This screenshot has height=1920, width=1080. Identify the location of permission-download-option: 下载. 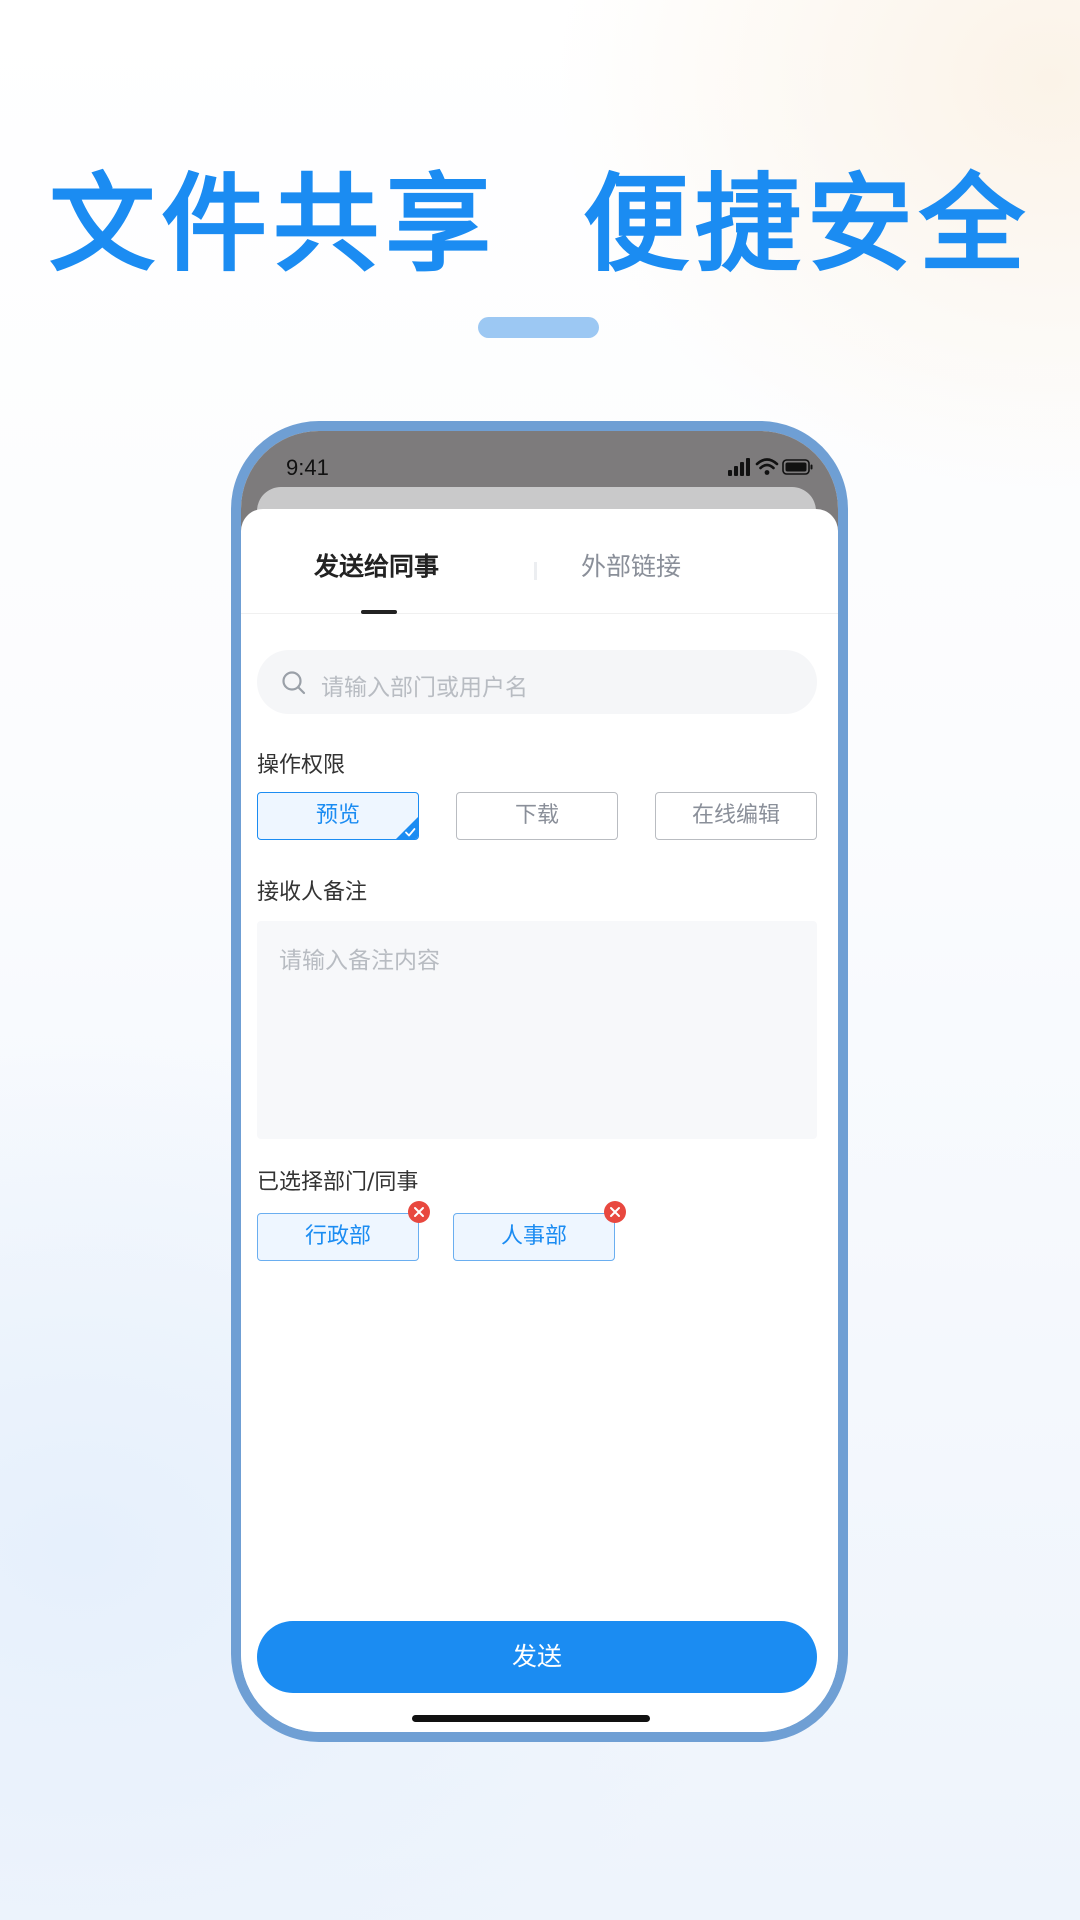
(537, 816).